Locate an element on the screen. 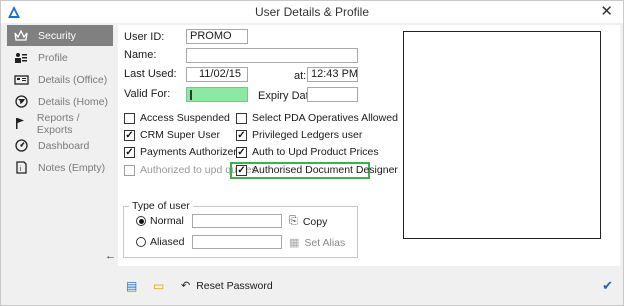 The image size is (624, 306). undo-icon: ↶ is located at coordinates (186, 286).